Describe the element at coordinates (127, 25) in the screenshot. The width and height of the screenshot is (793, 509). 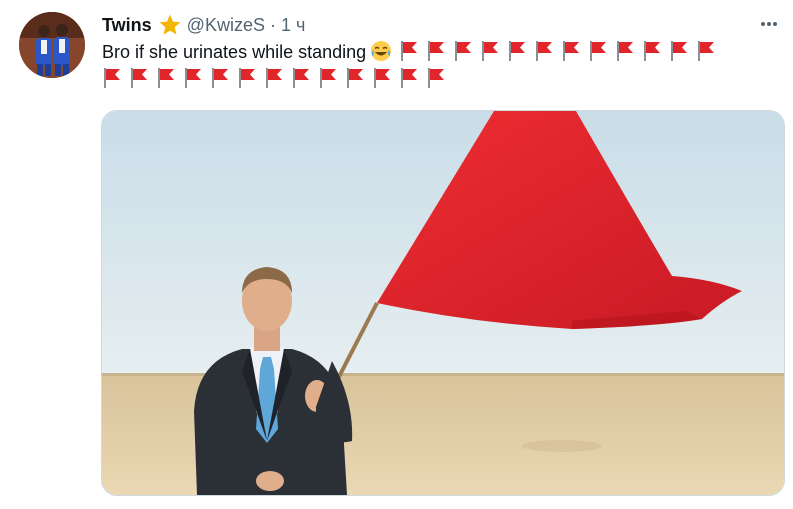
I see `display-name: Twins` at that location.